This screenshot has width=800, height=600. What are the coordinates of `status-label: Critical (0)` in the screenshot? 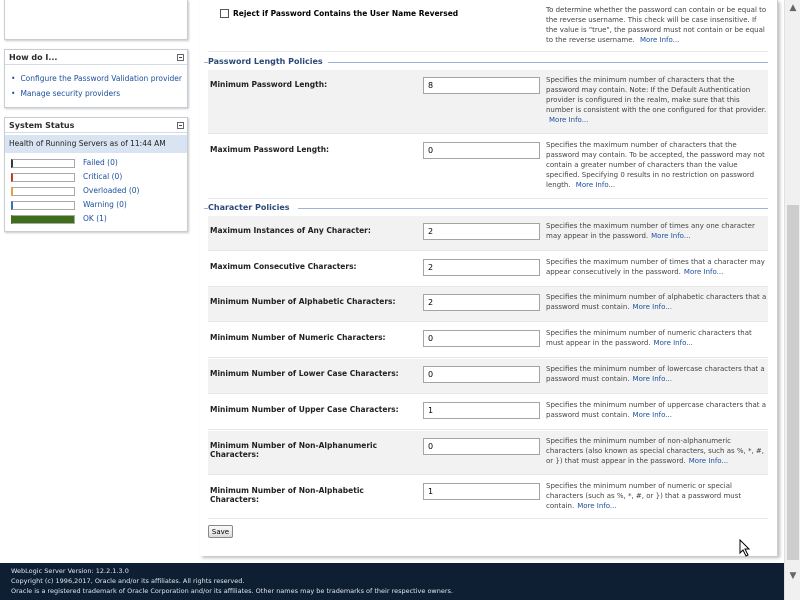 It's located at (102, 176).